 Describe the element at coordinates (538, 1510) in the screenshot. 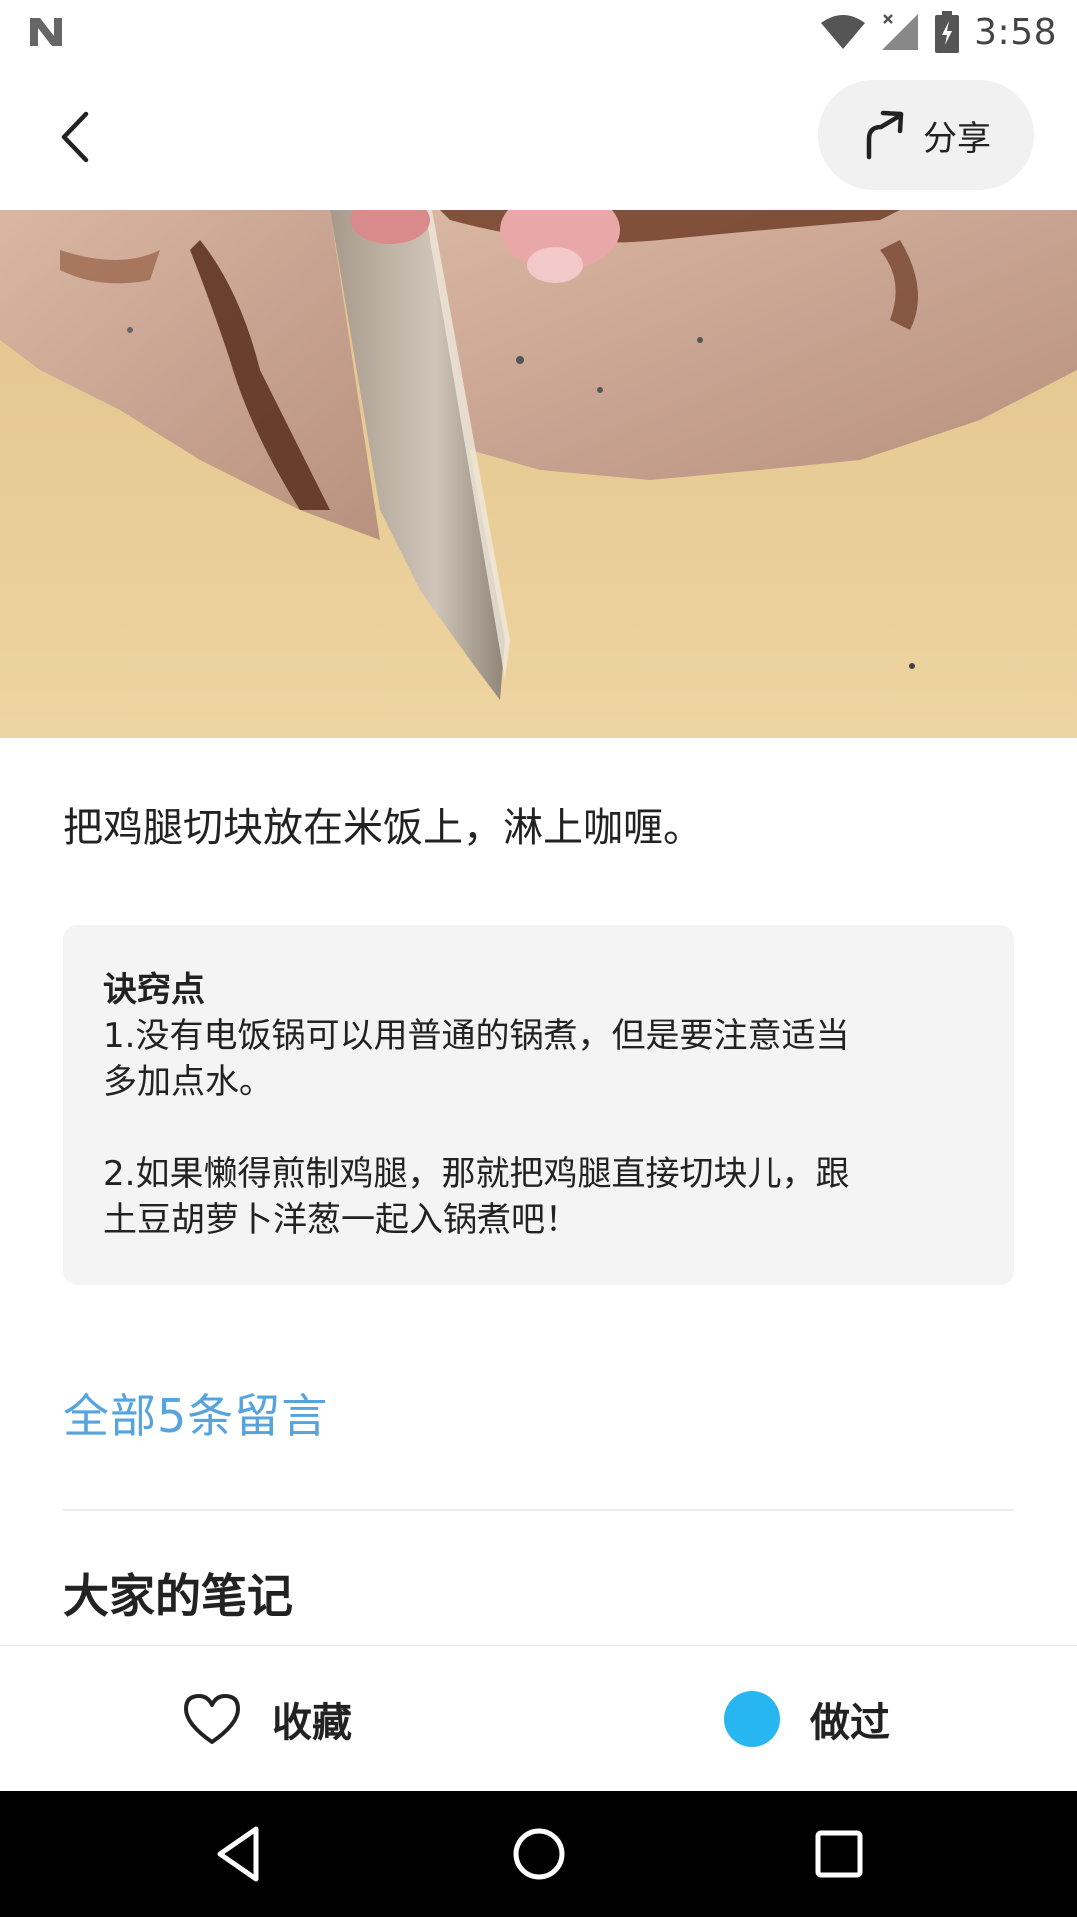

I see `divider` at that location.